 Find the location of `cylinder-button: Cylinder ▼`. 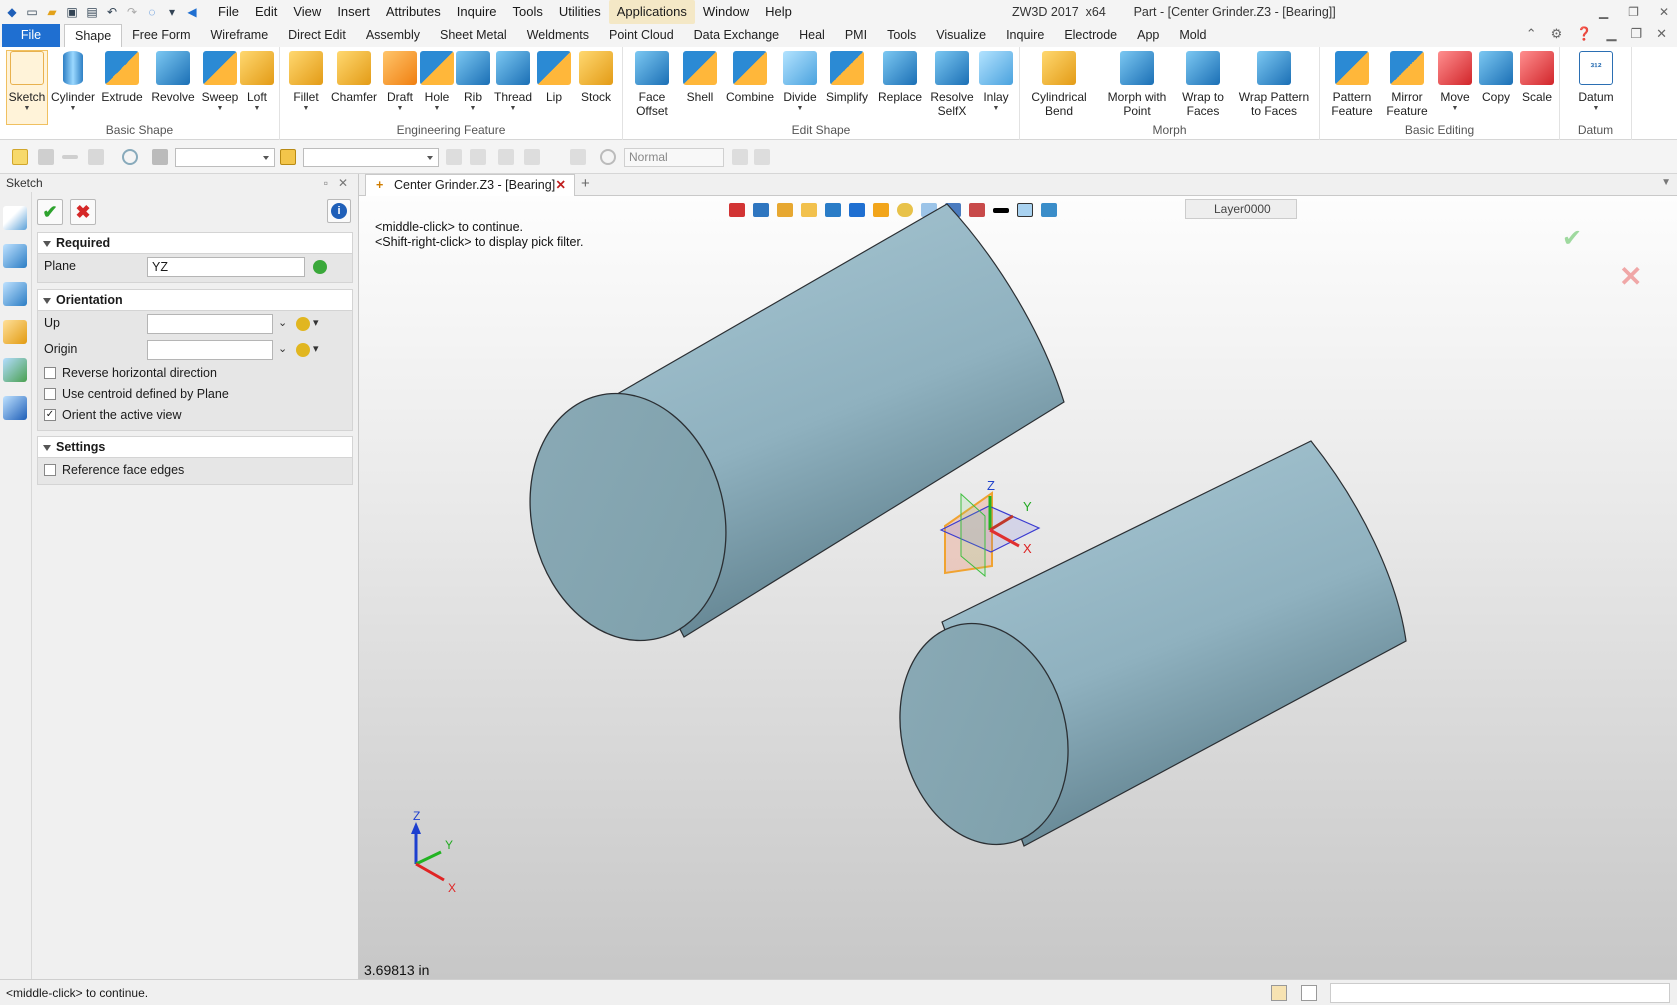

cylinder-button: Cylinder ▼ is located at coordinates (73, 82).